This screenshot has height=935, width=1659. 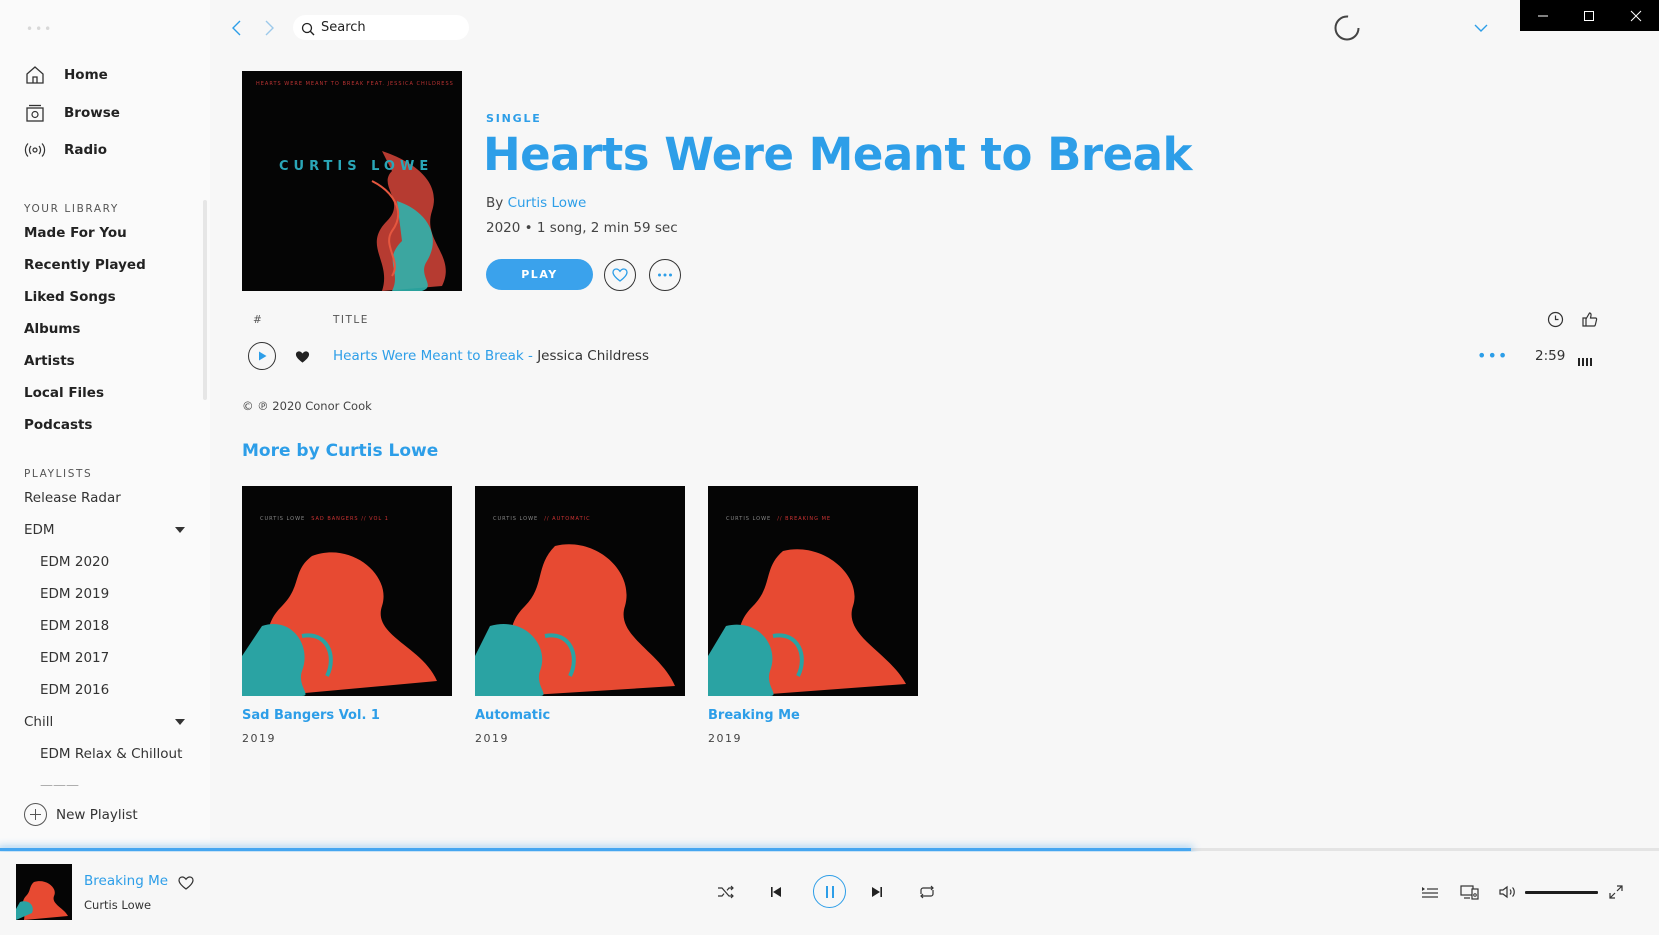 I want to click on chevron-right-icon, so click(x=269, y=28).